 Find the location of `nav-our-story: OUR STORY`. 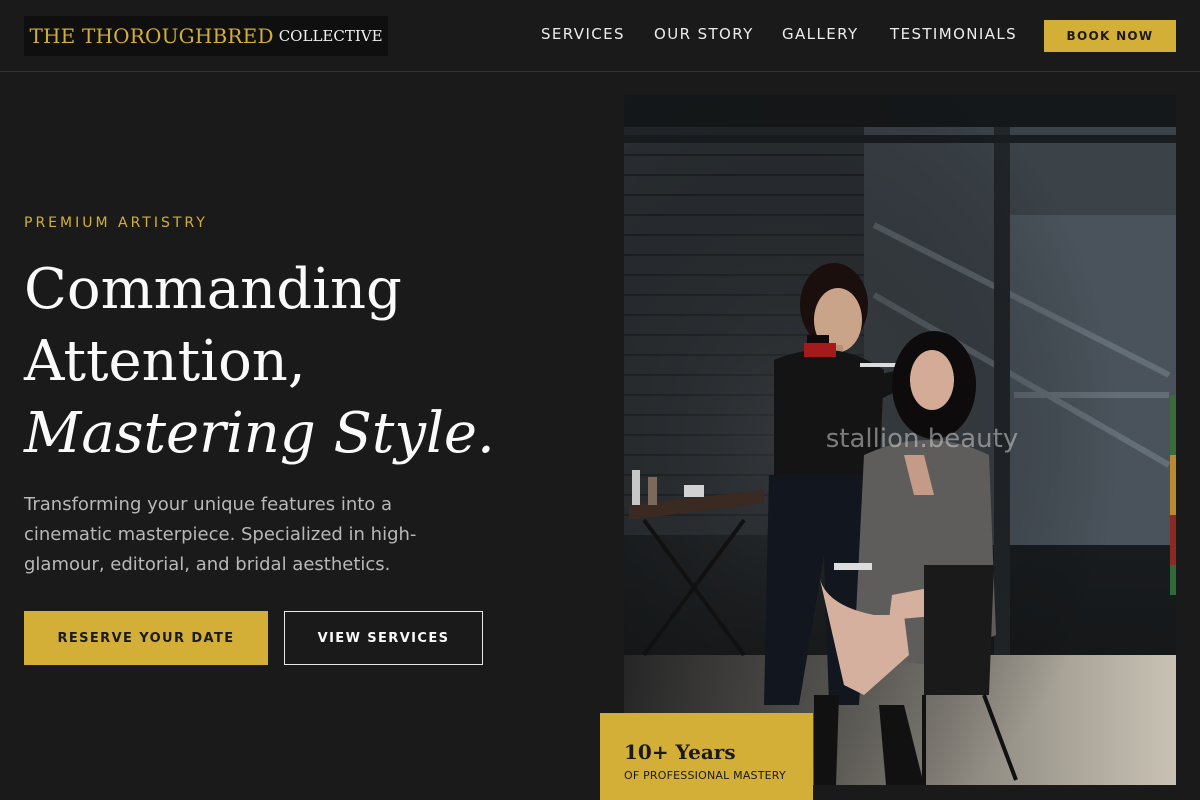

nav-our-story: OUR STORY is located at coordinates (704, 34).